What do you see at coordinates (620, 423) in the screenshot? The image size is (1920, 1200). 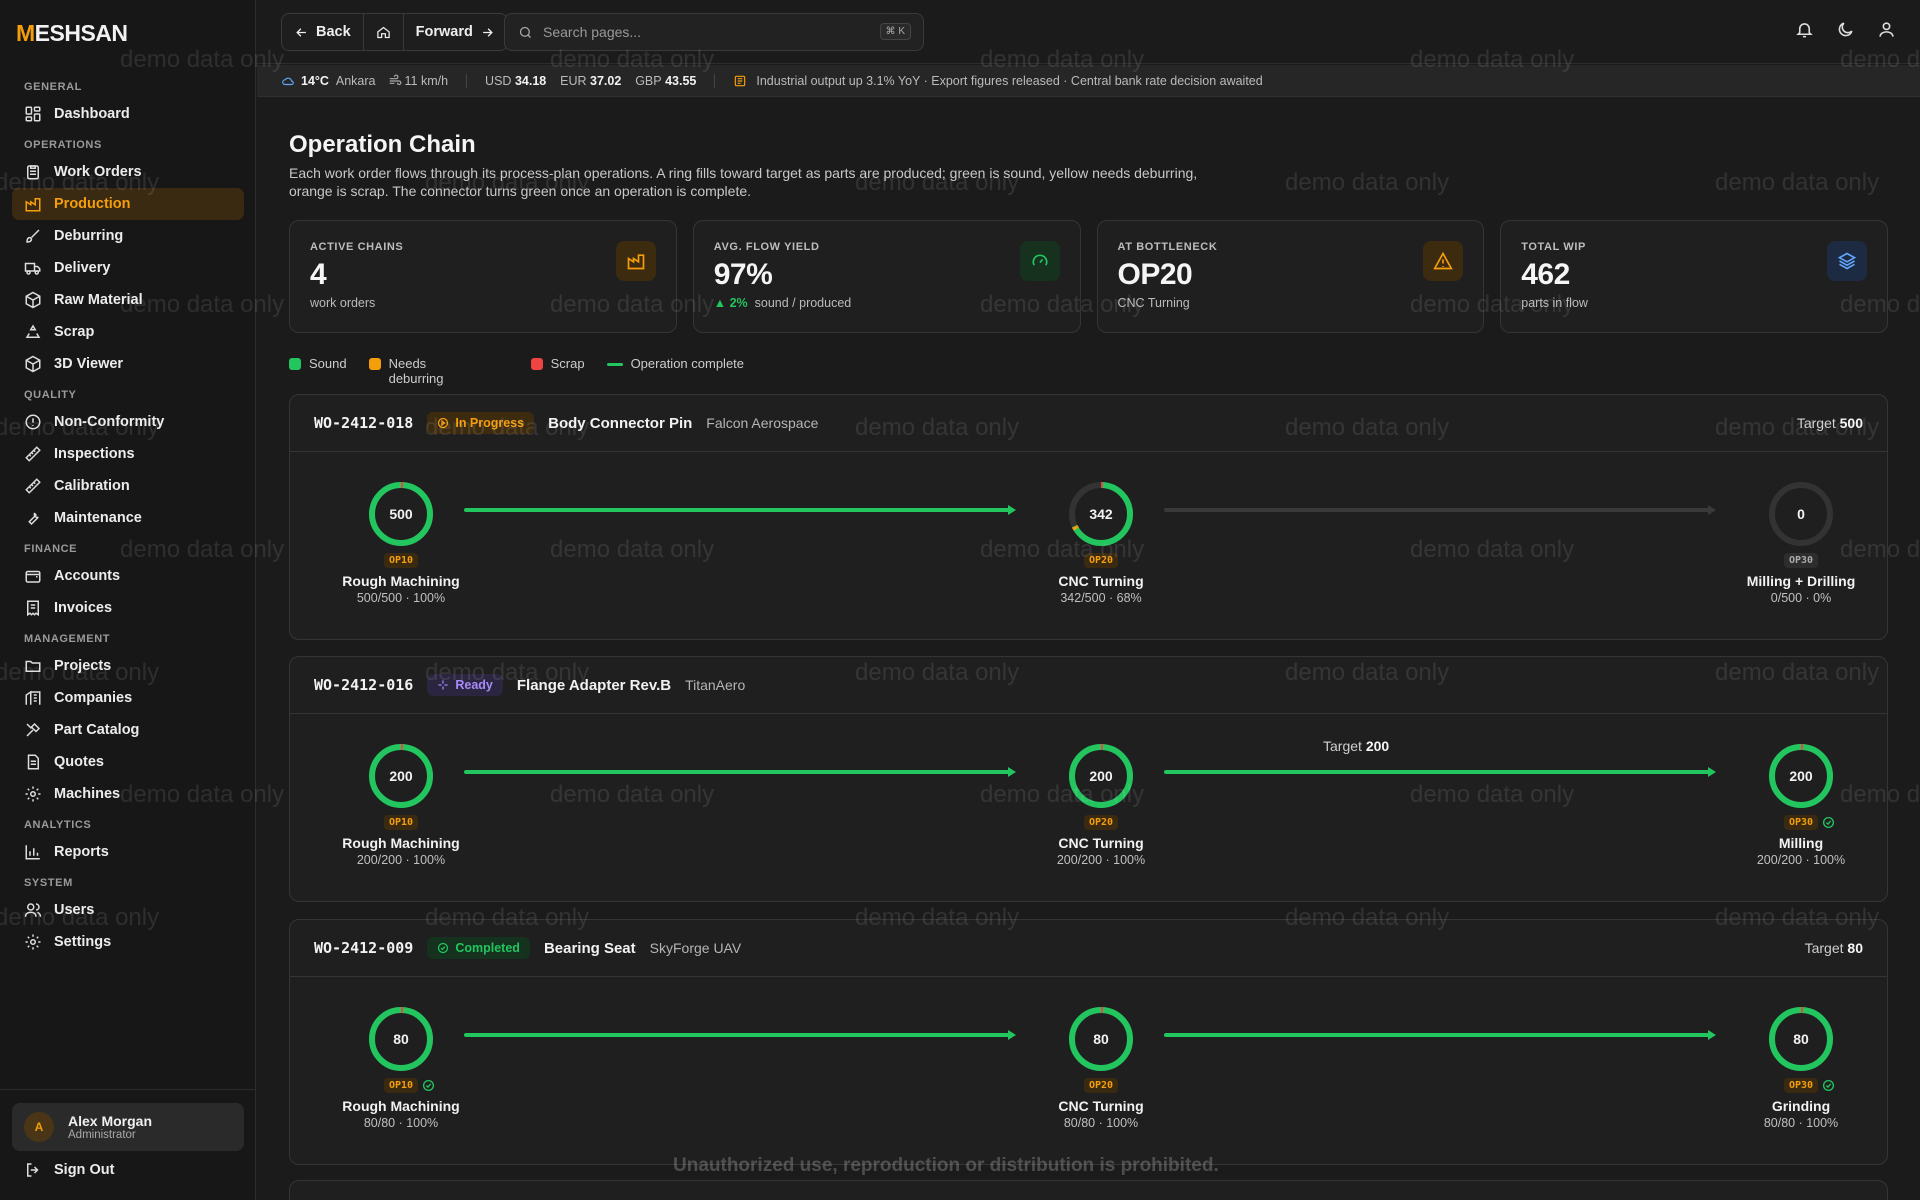 I see `part-name: Body Connector Pin` at bounding box center [620, 423].